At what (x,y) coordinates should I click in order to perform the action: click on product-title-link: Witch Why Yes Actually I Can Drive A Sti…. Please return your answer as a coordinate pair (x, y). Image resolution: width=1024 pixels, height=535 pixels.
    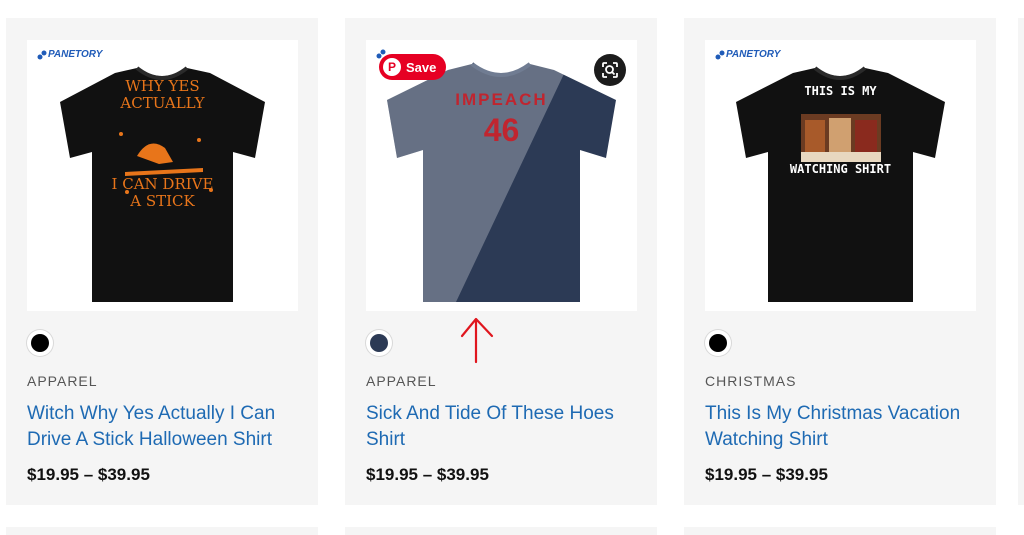
    Looking at the image, I should click on (167, 427).